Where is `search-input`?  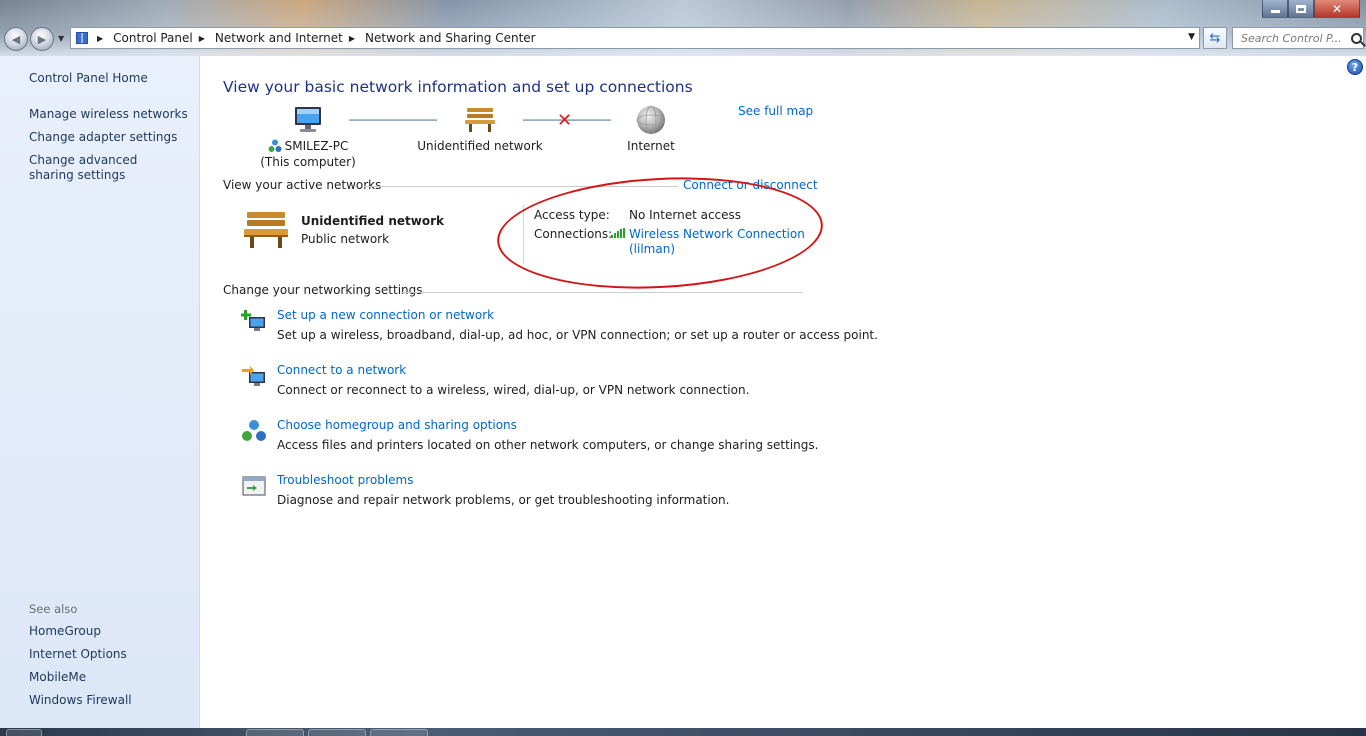
search-input is located at coordinates (1295, 38).